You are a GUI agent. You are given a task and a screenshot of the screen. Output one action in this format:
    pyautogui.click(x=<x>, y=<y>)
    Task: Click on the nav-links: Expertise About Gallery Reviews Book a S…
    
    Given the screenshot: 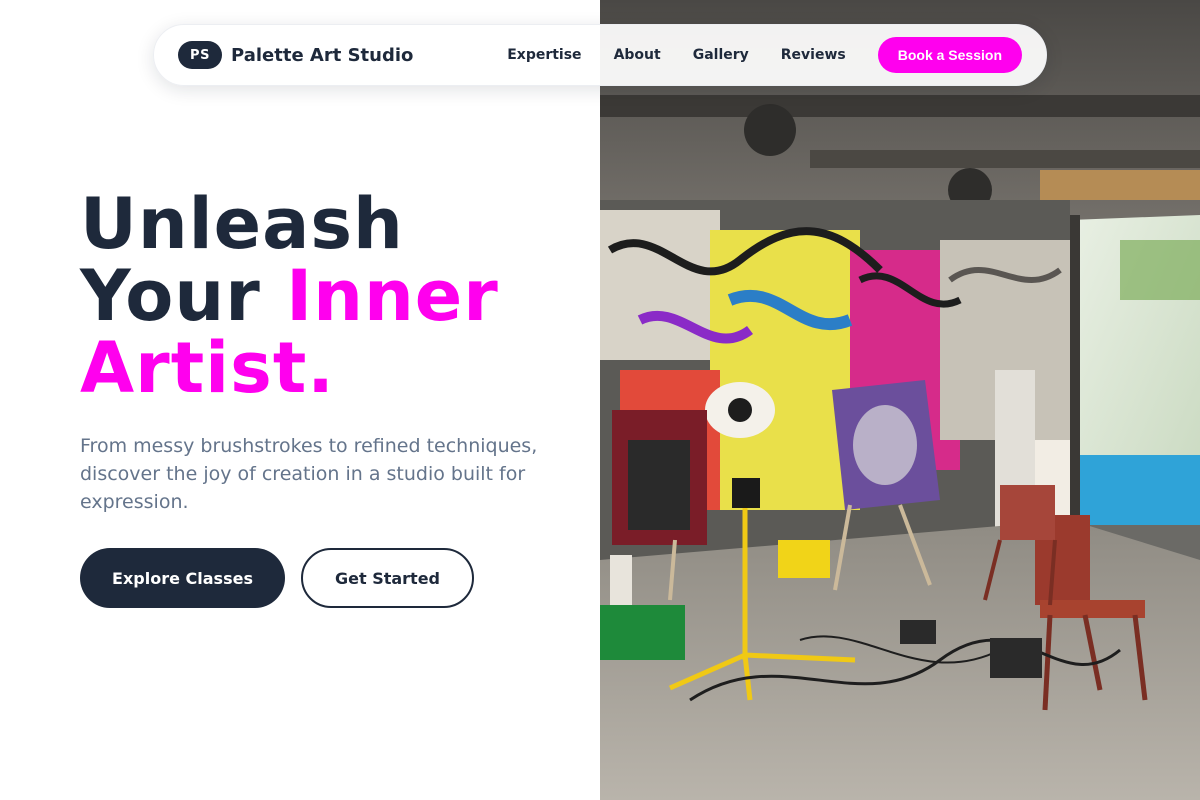 What is the action you would take?
    pyautogui.click(x=764, y=55)
    